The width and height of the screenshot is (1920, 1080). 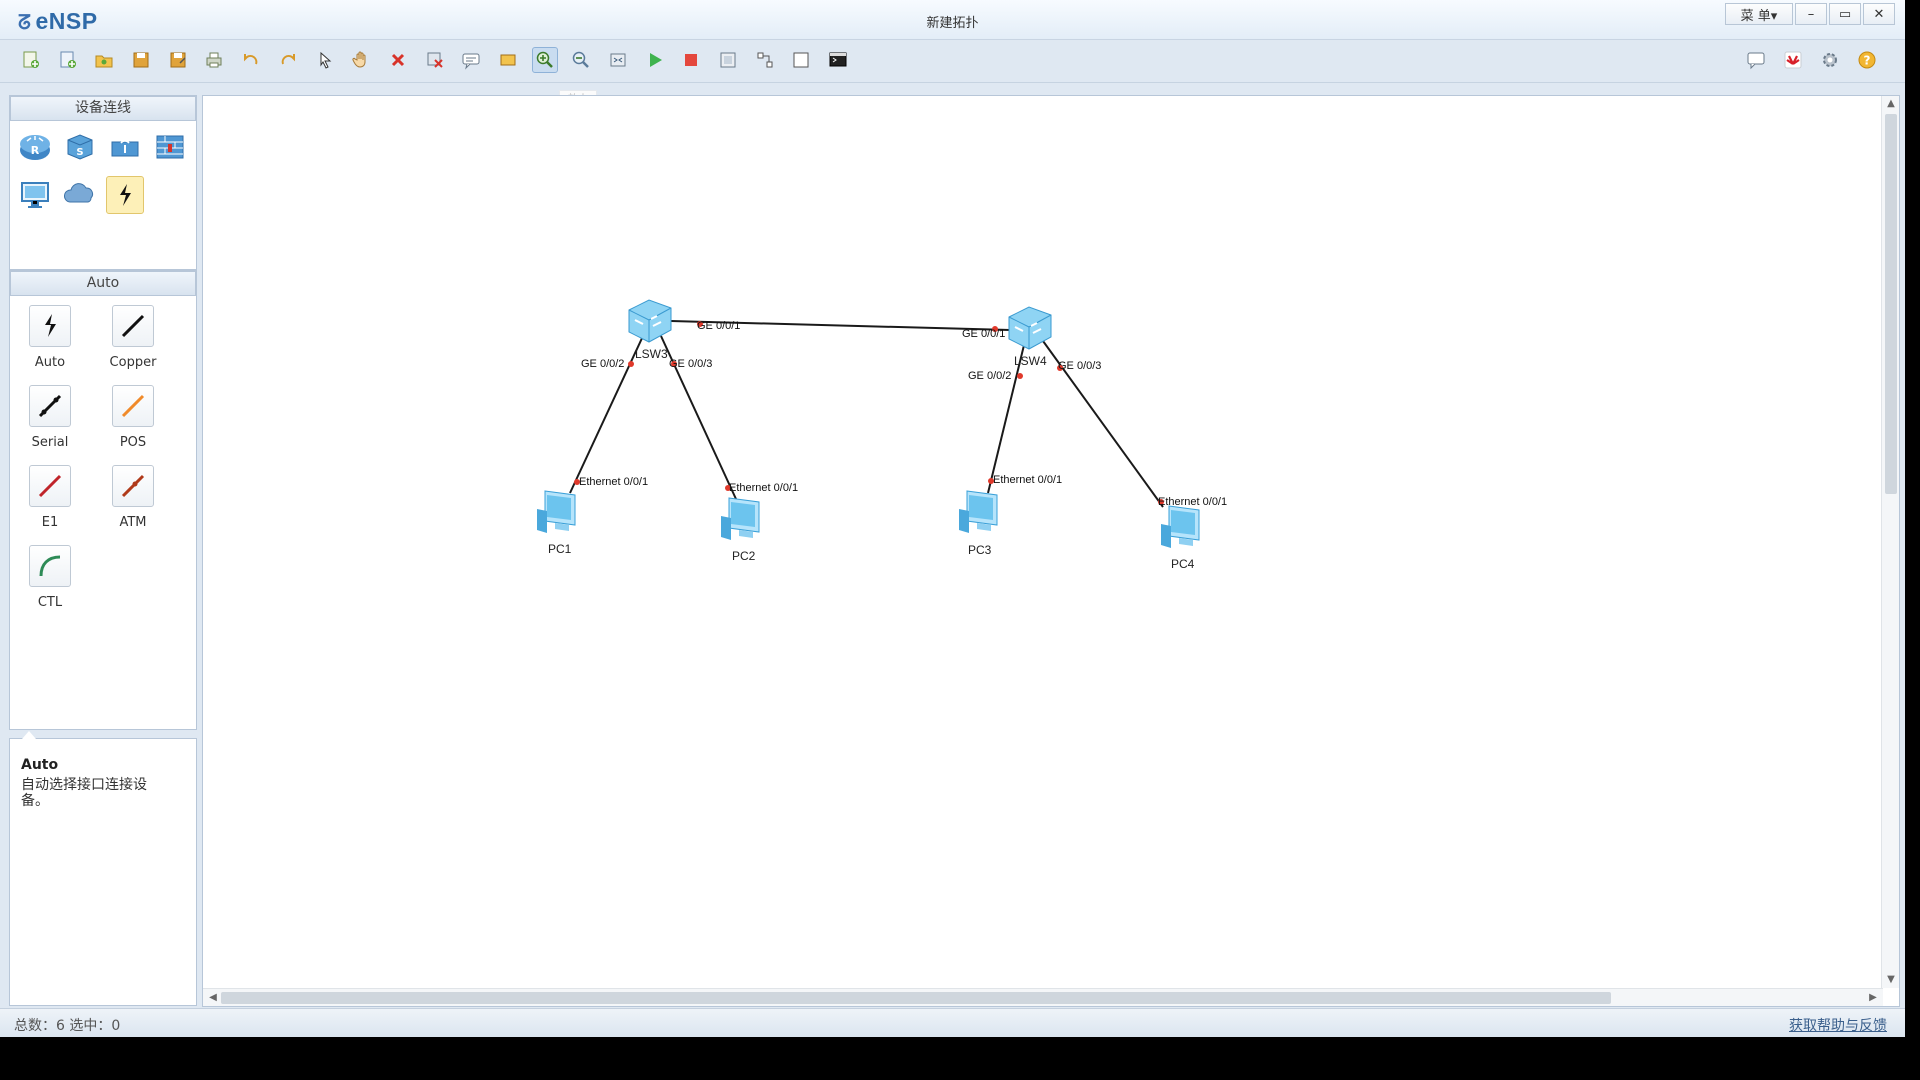 What do you see at coordinates (1890, 542) in the screenshot?
I see `vertical-scrollbar: ▲ ▼` at bounding box center [1890, 542].